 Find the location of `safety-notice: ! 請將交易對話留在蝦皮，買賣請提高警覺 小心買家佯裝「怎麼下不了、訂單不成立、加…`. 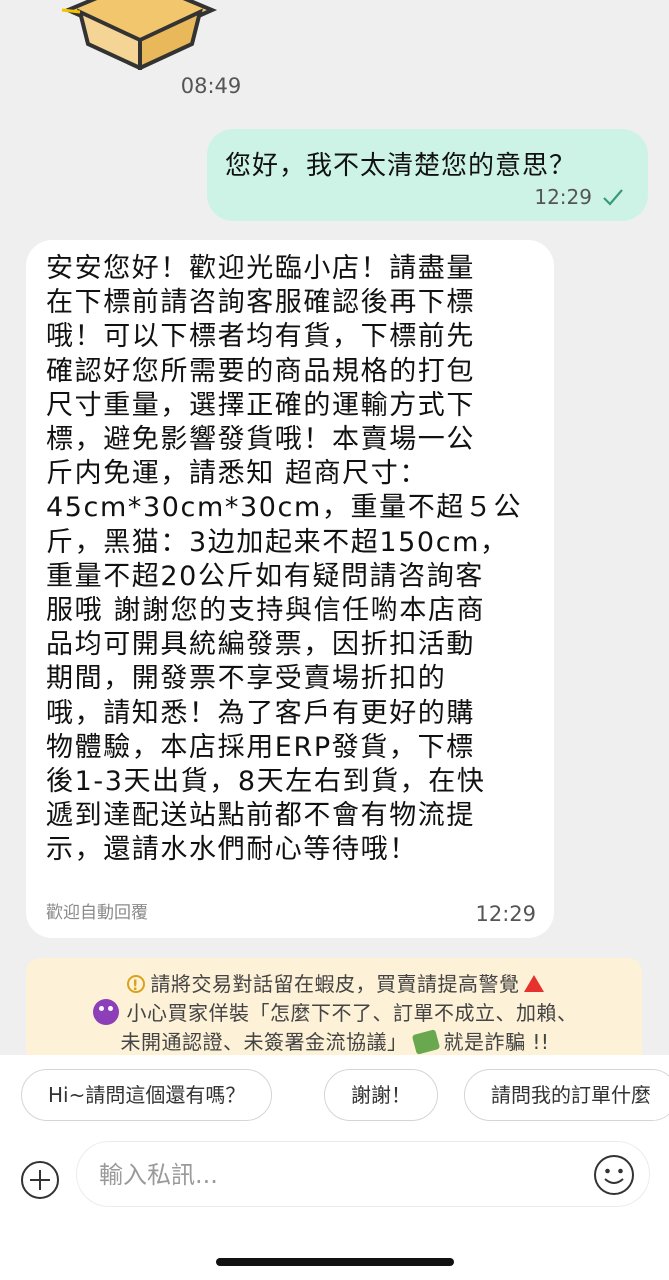

safety-notice: ! 請將交易對話留在蝦皮，買賣請提高警覺 小心買家佯裝「怎麼下不了、訂單不成立、加… is located at coordinates (334, 1006).